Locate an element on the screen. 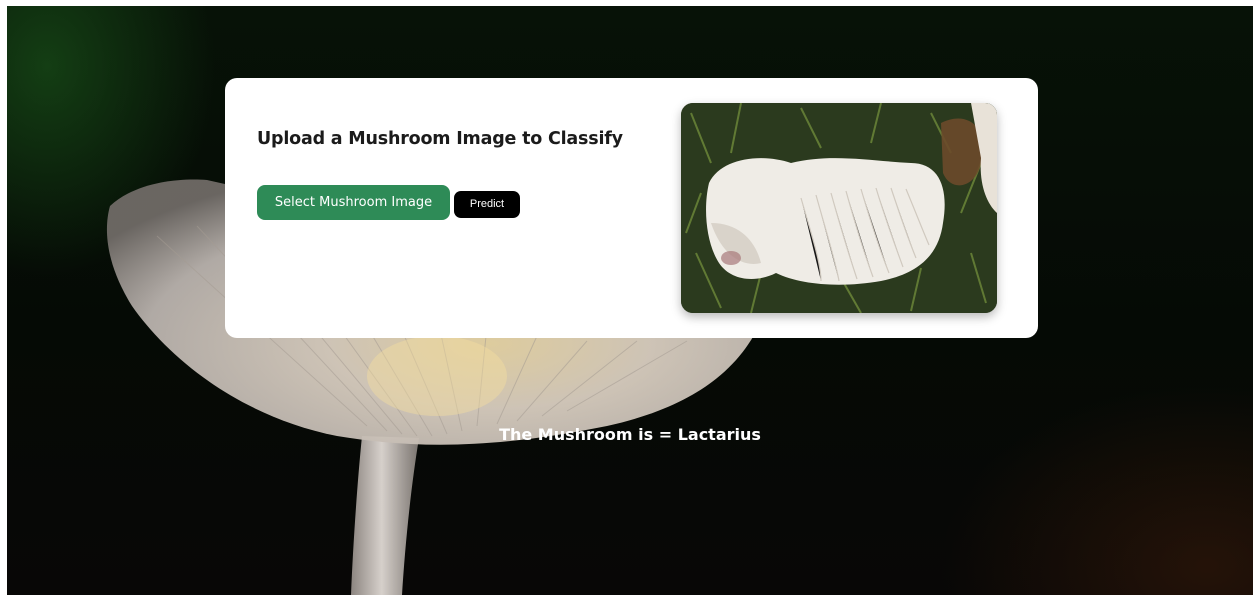  prediction-result: The Mushroom is = Lactarius is located at coordinates (630, 434).